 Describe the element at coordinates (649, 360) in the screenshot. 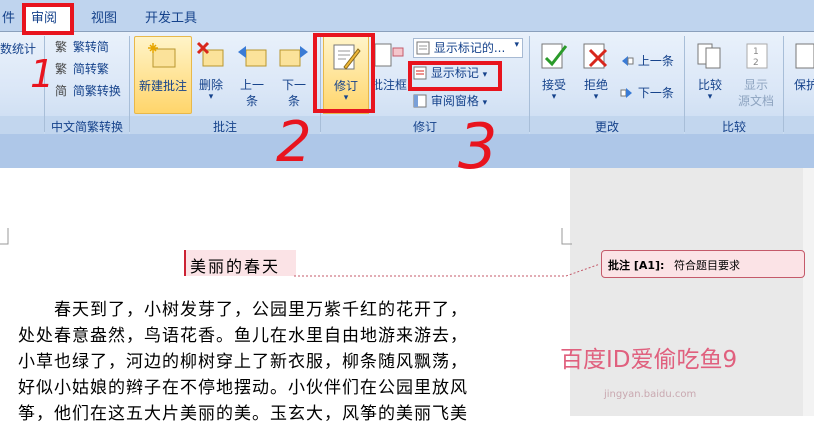

I see `watermark-text: 百度ID爱偷吃鱼9` at that location.